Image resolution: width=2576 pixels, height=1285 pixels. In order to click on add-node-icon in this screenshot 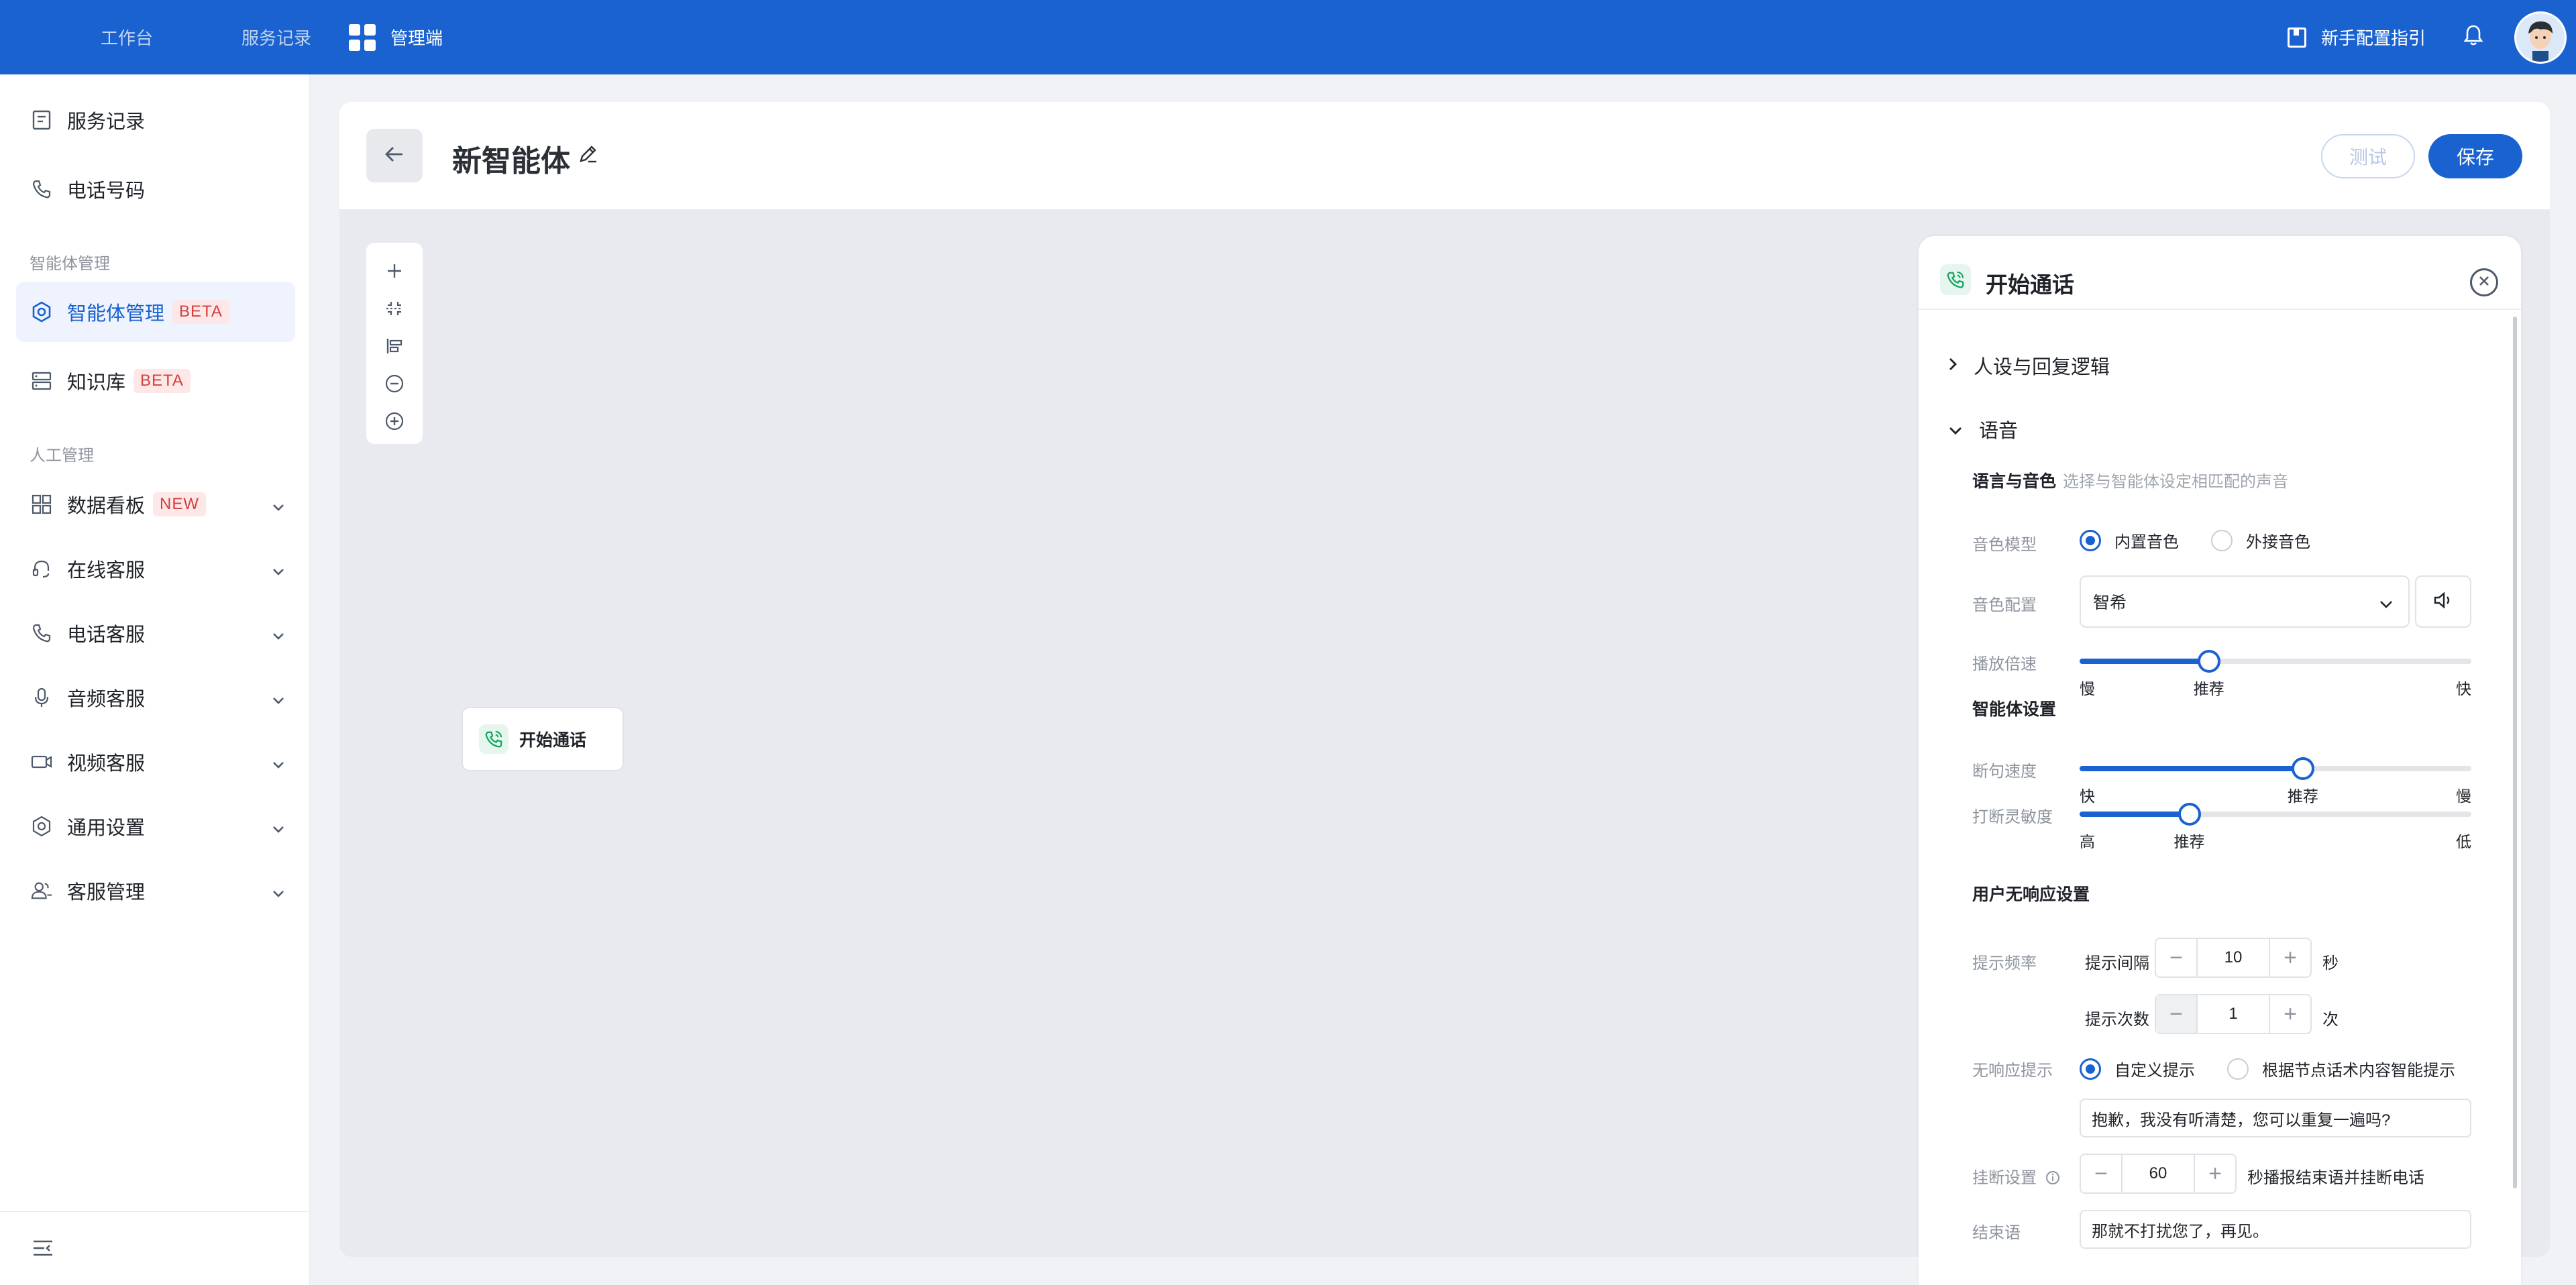, I will do `click(394, 271)`.